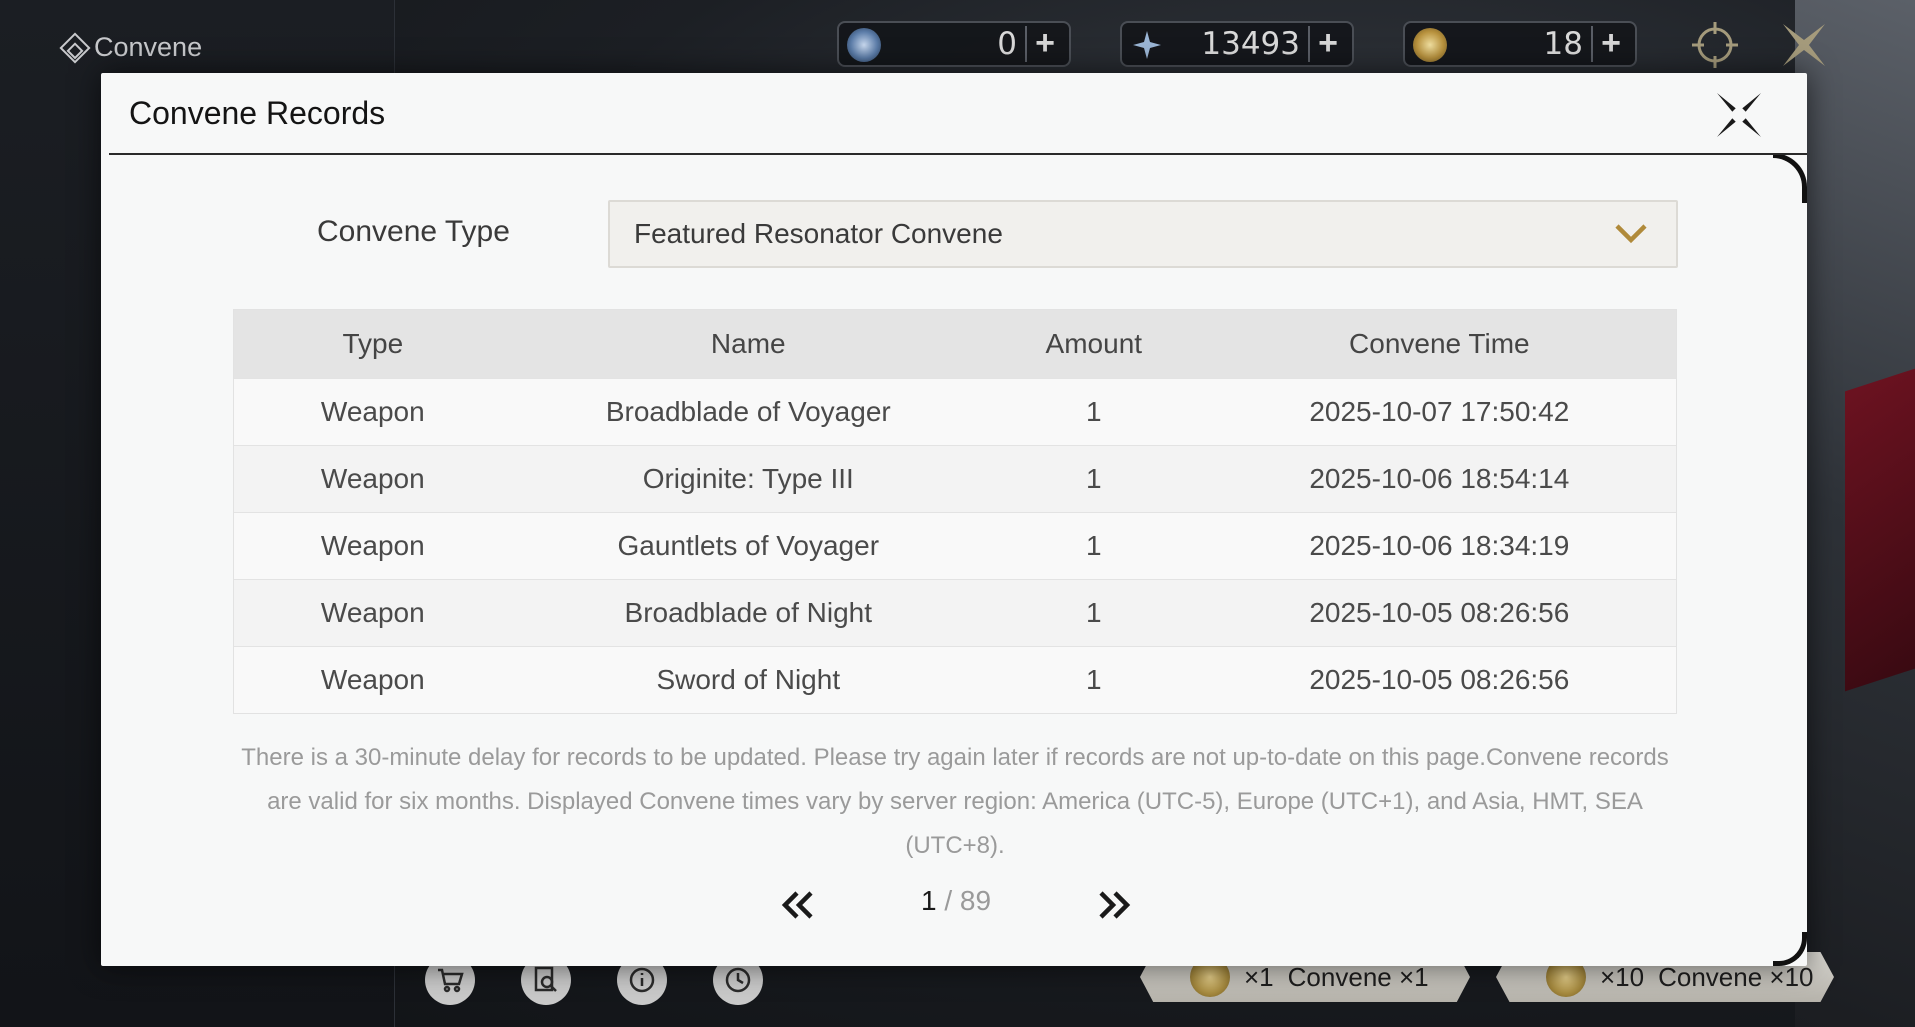 This screenshot has width=1915, height=1027. Describe the element at coordinates (1880, 530) in the screenshot. I see `background-ribbon` at that location.